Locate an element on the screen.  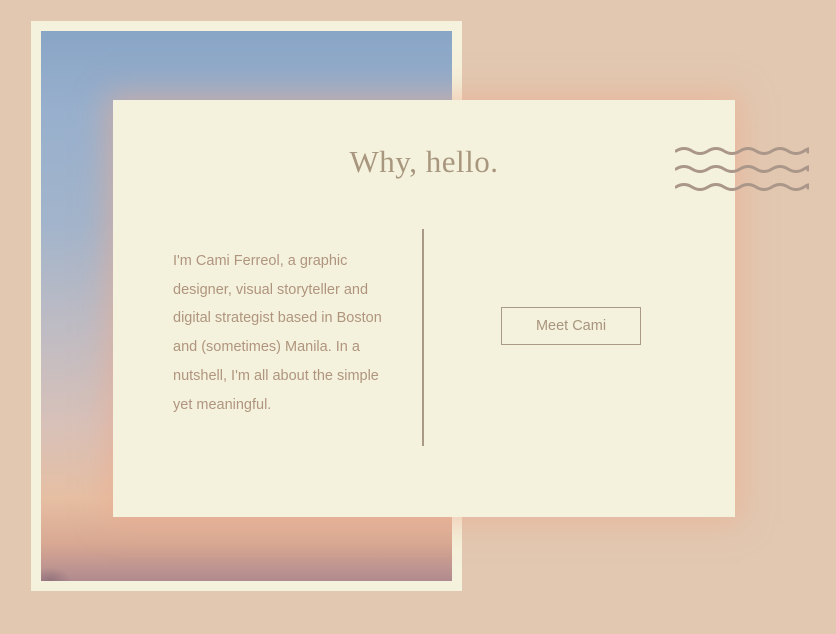
photo-vignette is located at coordinates (56, 574).